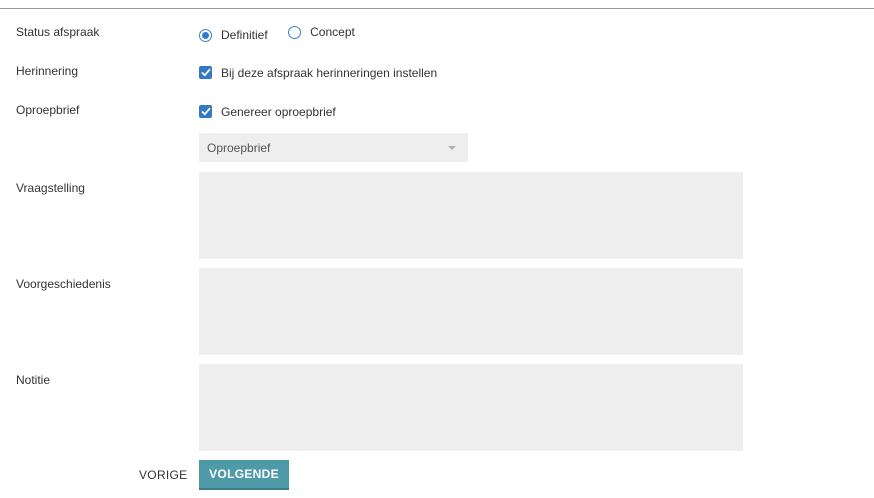  I want to click on letter-label: Oproepbrief, so click(48, 110).